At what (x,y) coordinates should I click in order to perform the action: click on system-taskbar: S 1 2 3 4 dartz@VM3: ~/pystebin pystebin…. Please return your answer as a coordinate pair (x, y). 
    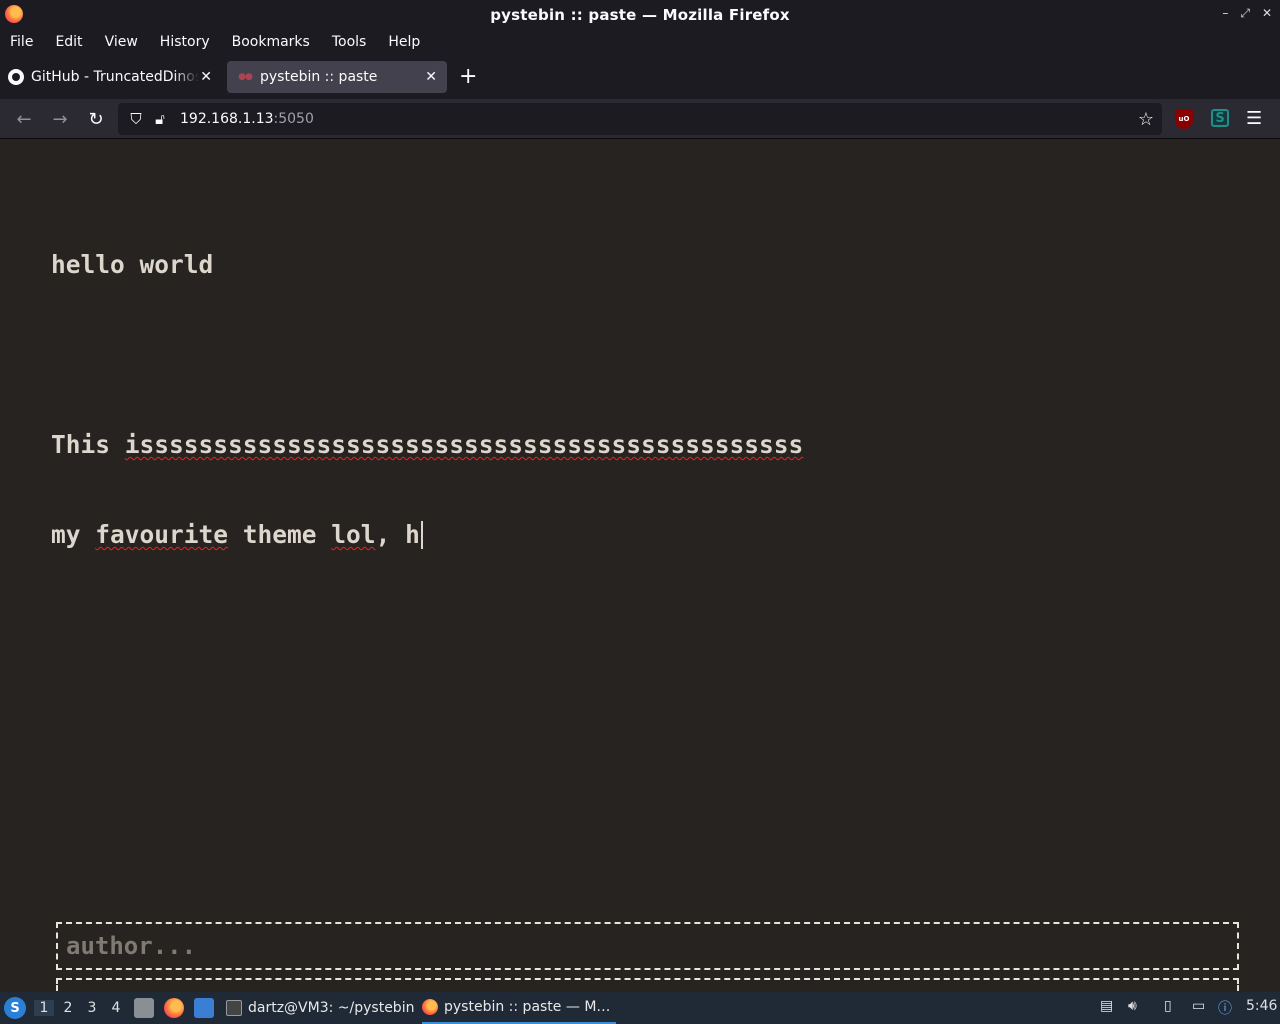
    Looking at the image, I should click on (640, 1008).